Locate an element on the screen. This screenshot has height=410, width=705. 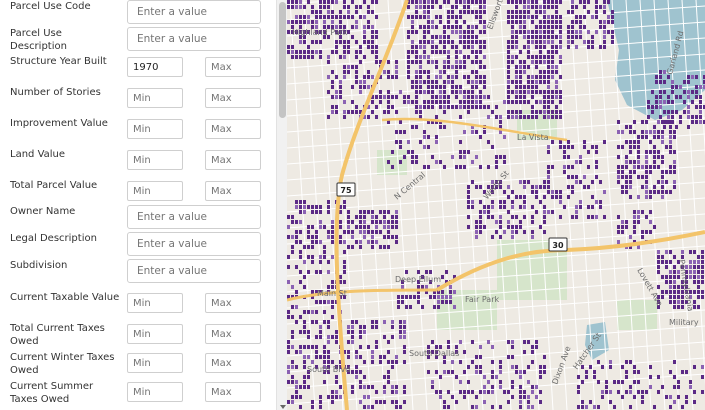
highway-shield: 30 is located at coordinates (558, 244).